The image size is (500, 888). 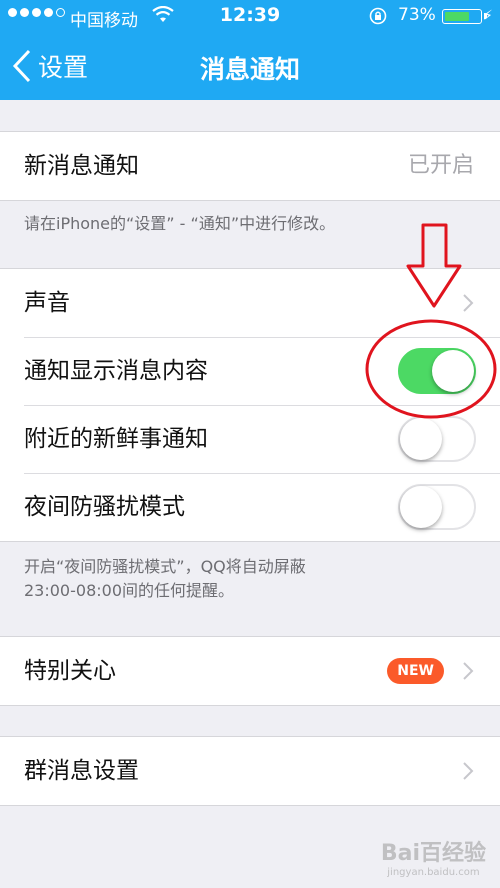 I want to click on rotation-lock-icon, so click(x=378, y=16).